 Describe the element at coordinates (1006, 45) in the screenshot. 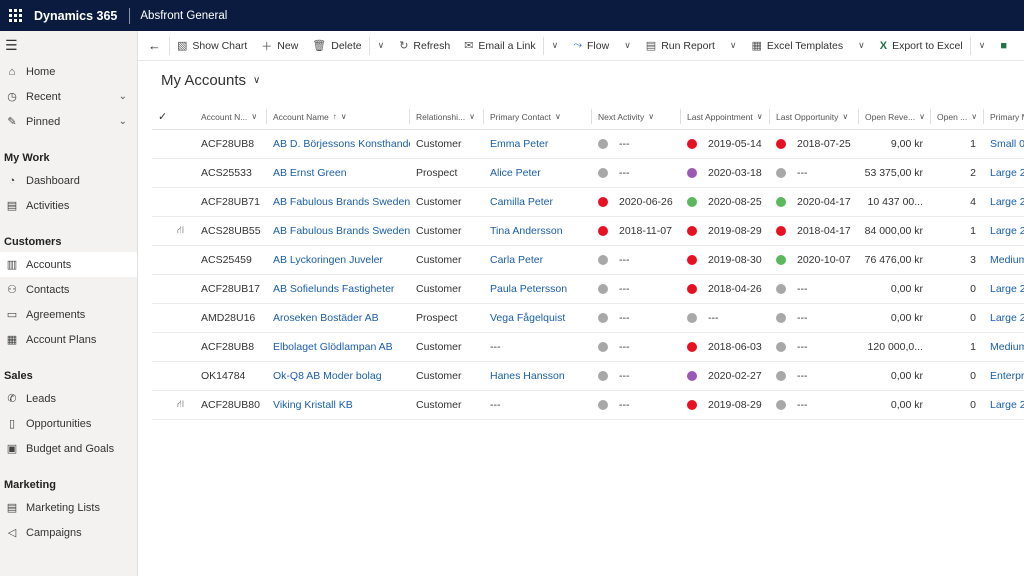

I see `more-commands-button: ■` at that location.